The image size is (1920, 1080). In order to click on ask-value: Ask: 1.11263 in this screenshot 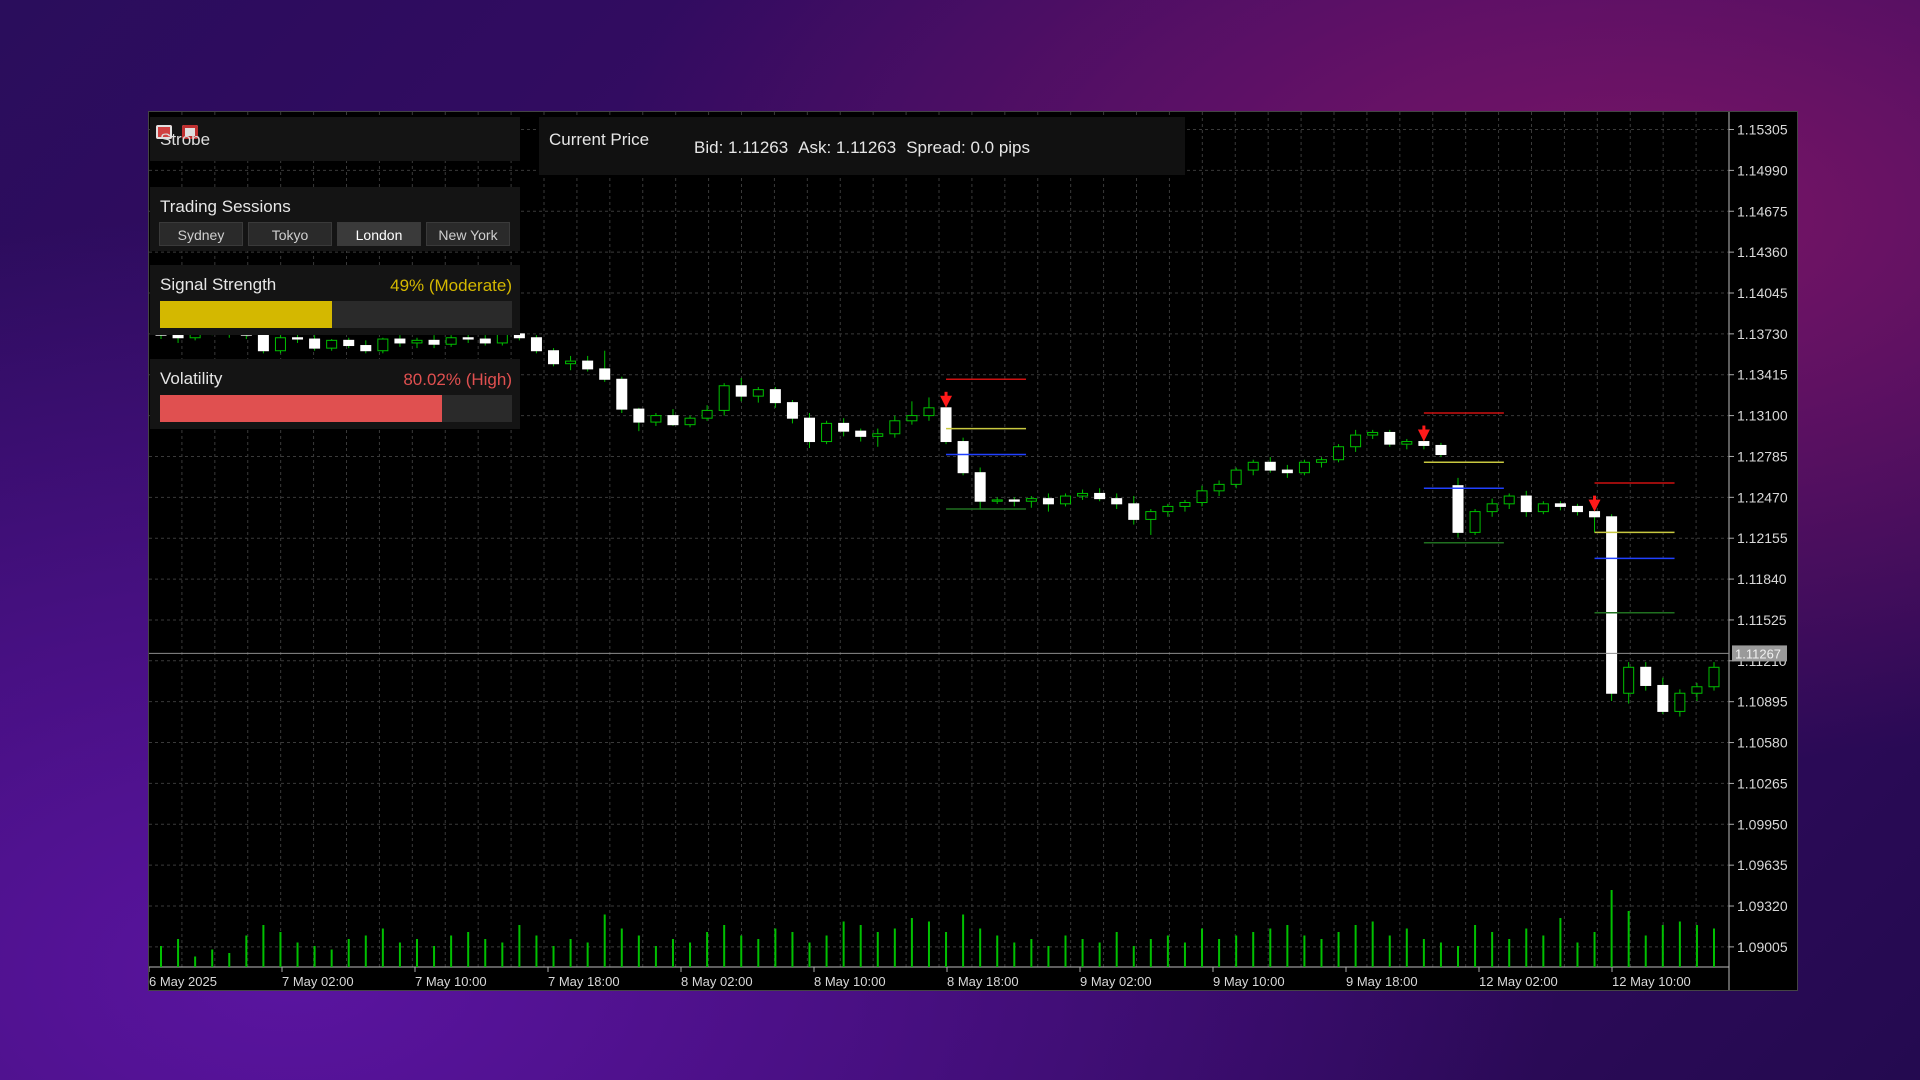, I will do `click(847, 147)`.